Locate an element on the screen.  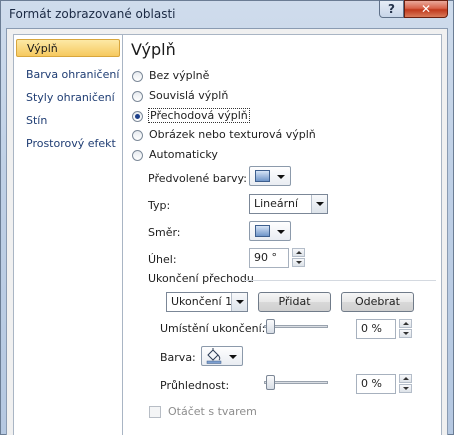
nav-item-shadow: Stín is located at coordinates (68, 121).